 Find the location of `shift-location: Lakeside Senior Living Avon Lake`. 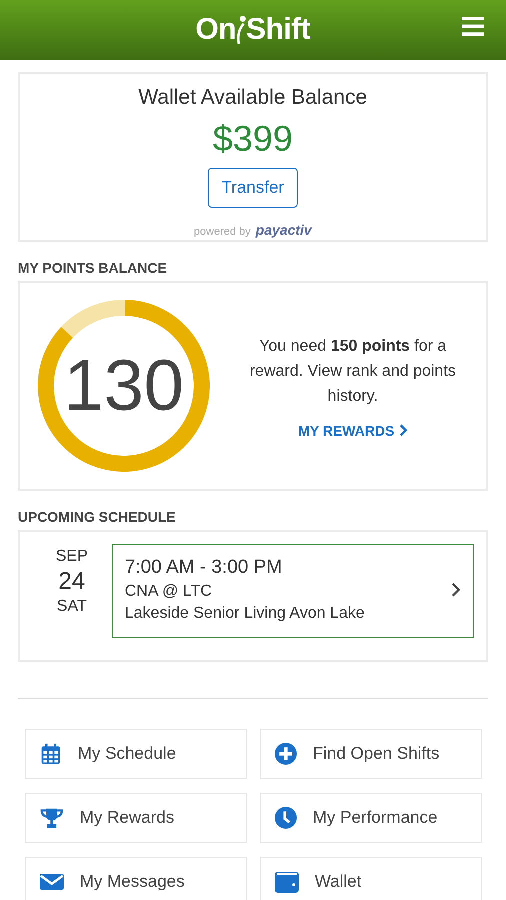

shift-location: Lakeside Senior Living Avon Lake is located at coordinates (245, 614).